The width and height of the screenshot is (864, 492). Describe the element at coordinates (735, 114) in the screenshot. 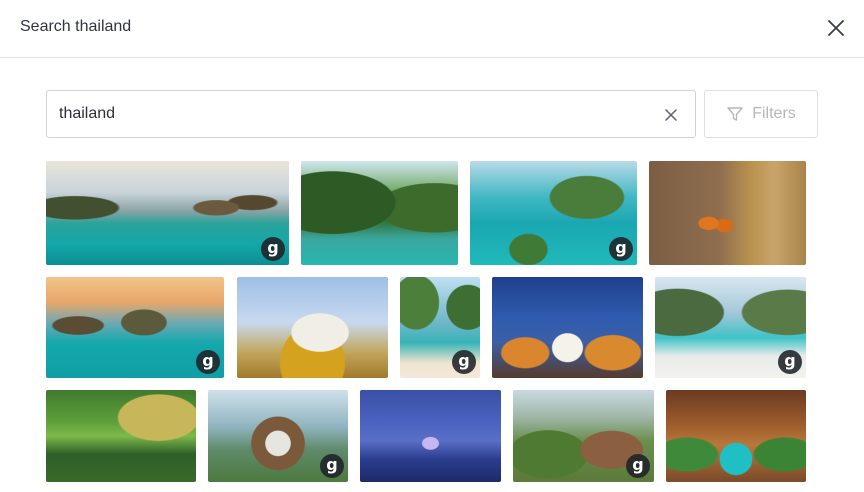

I see `filter-icon` at that location.